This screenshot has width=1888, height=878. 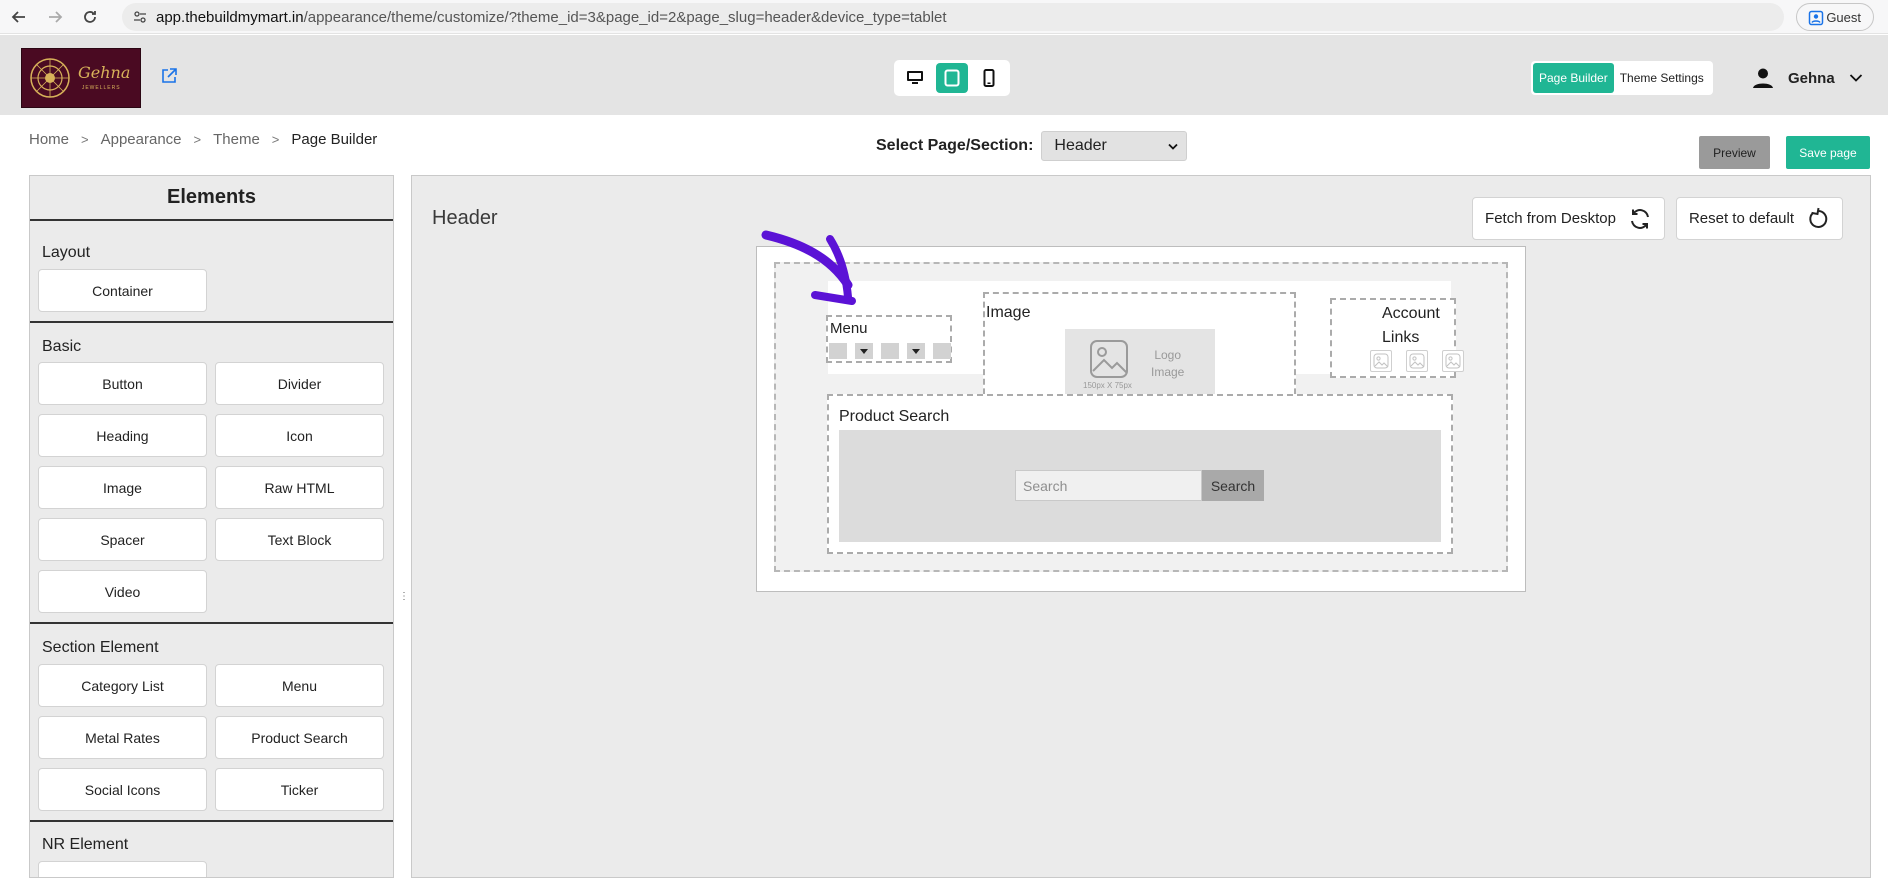 What do you see at coordinates (122, 685) in the screenshot?
I see `element-category-list: Category List` at bounding box center [122, 685].